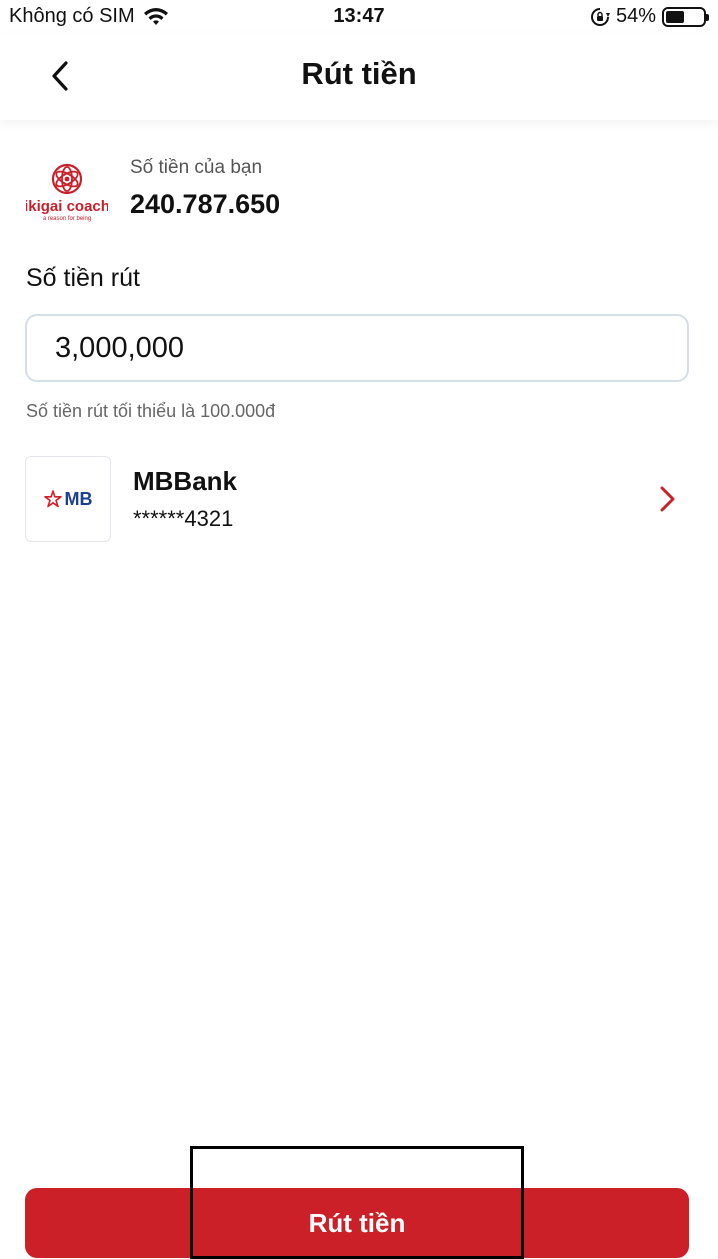 Image resolution: width=718 pixels, height=1259 pixels. I want to click on withdraw-submit-button: Rút tiền, so click(357, 1223).